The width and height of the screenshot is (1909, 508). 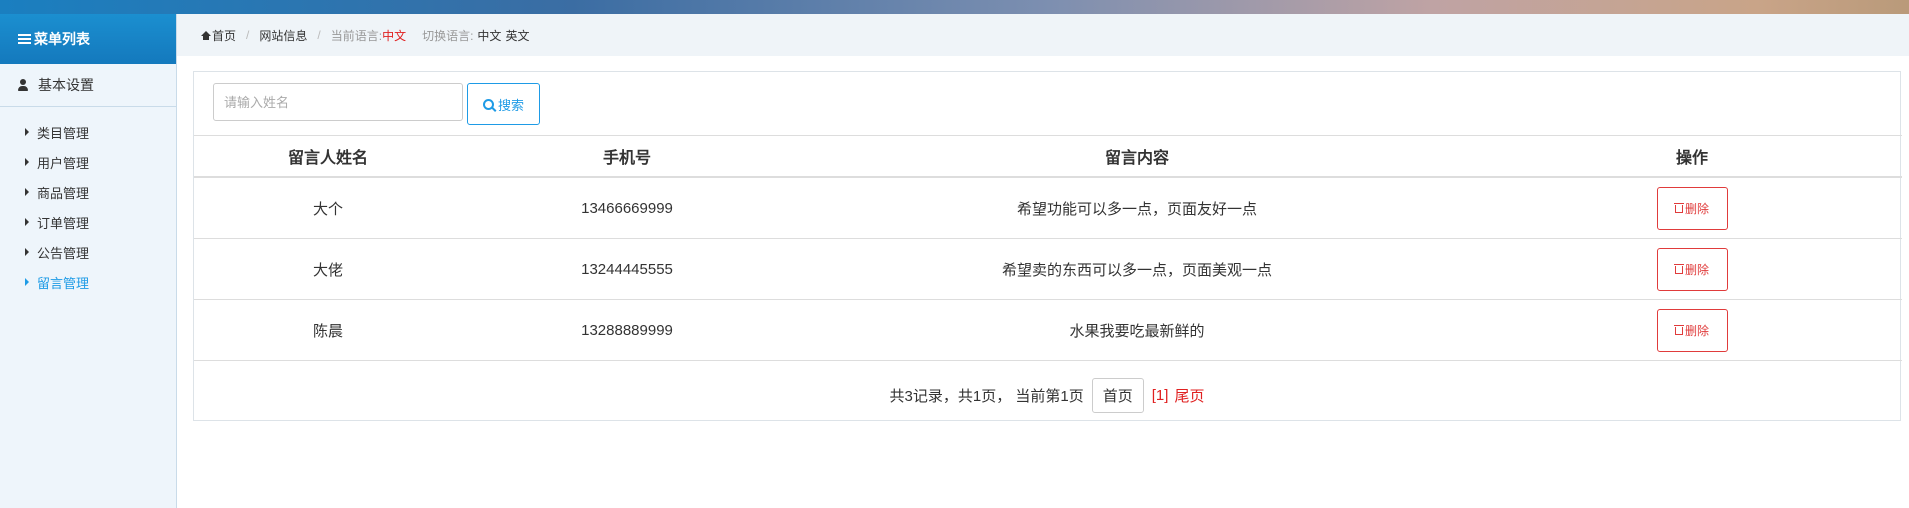 What do you see at coordinates (62, 39) in the screenshot?
I see `sidebar-title: 菜单列表` at bounding box center [62, 39].